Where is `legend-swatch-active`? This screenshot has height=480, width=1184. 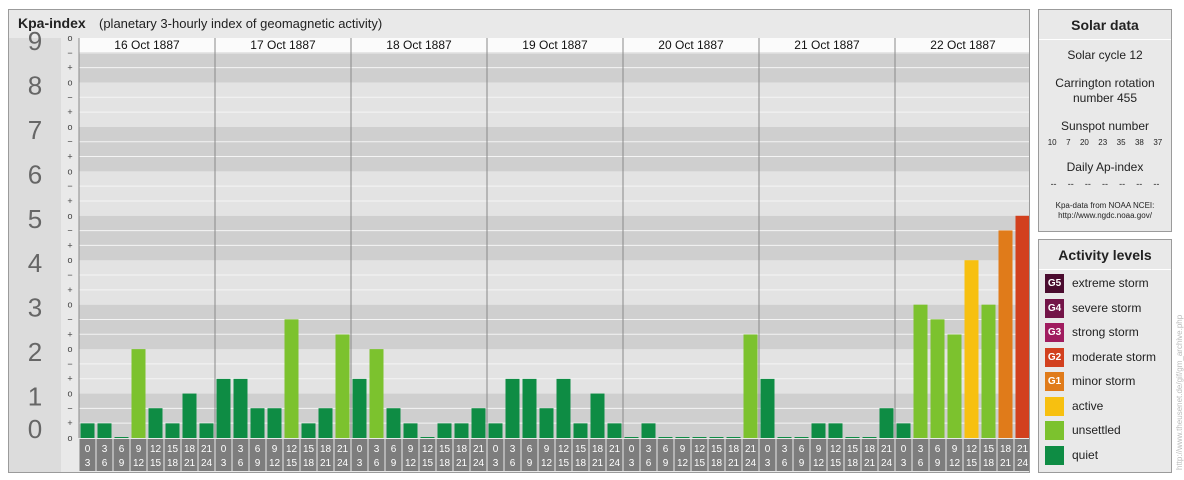
legend-swatch-active is located at coordinates (1054, 406).